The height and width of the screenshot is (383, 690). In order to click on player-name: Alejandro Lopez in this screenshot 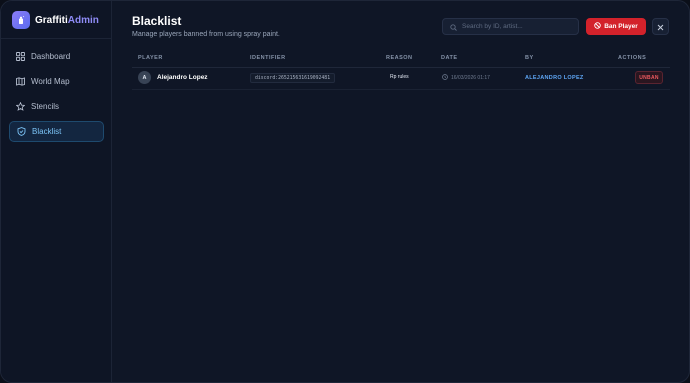, I will do `click(182, 77)`.